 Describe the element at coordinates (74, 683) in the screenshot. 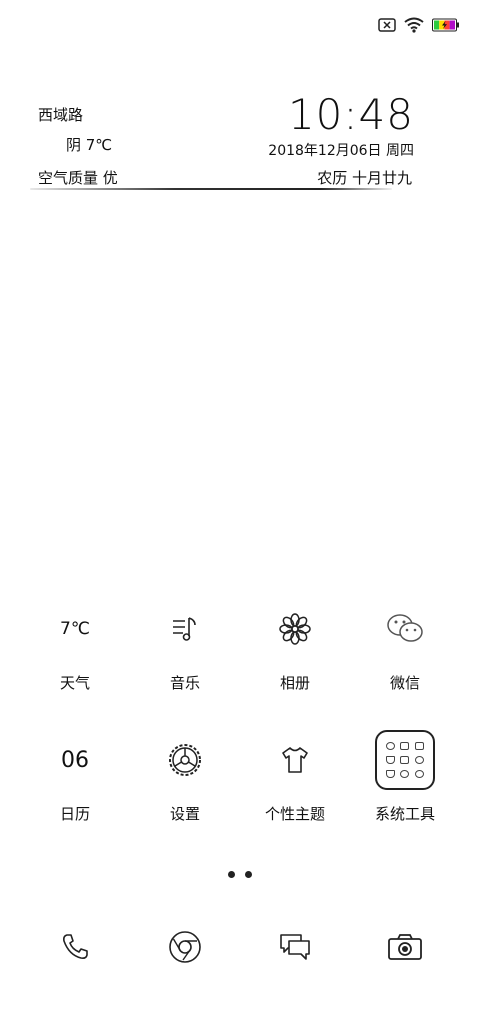

I see `app-label: 天气` at that location.